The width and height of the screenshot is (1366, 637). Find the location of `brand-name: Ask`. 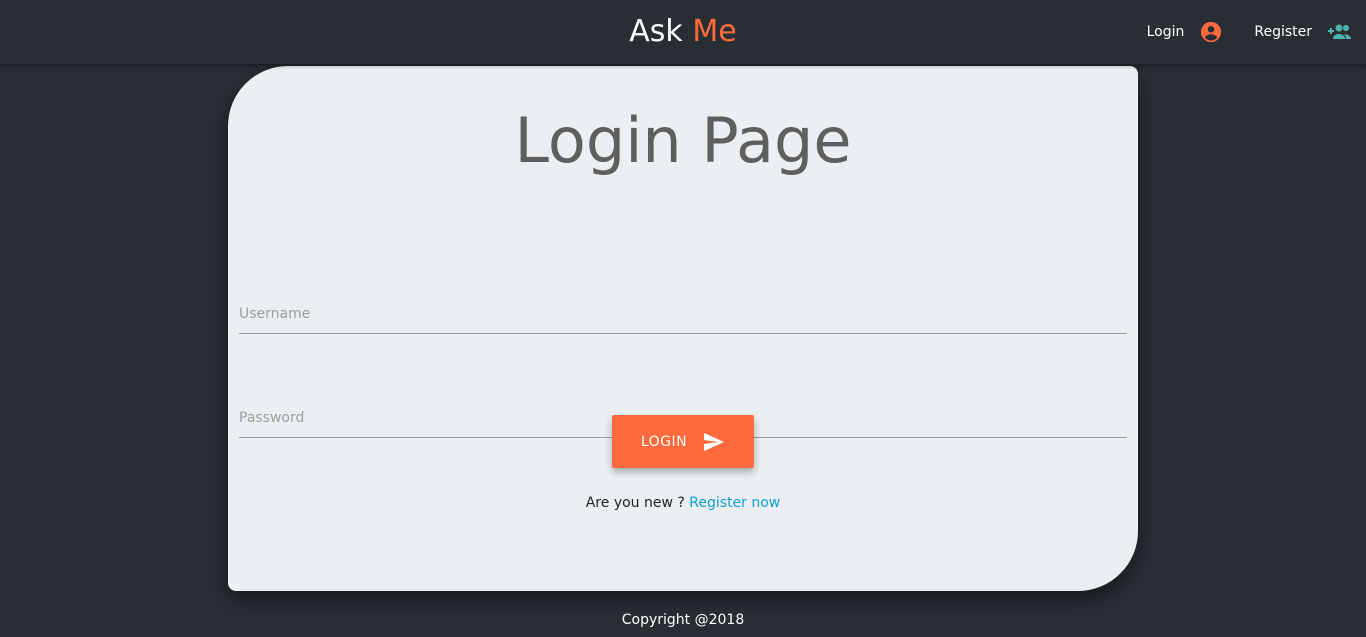

brand-name: Ask is located at coordinates (656, 31).